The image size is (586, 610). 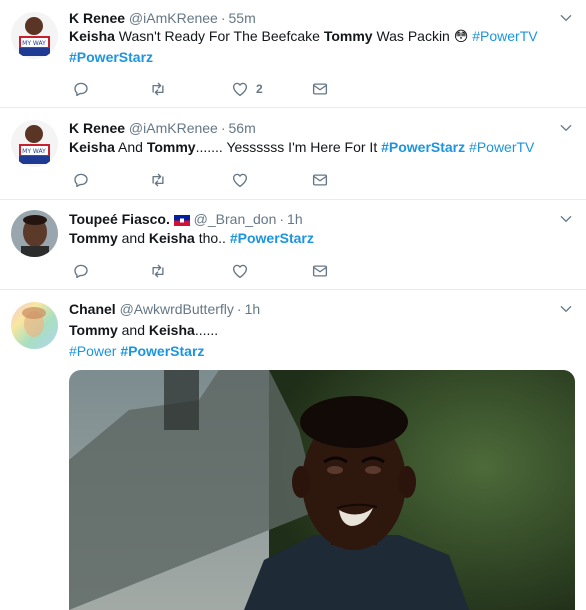 I want to click on display-name: Toupeé Fiasco., so click(x=119, y=219).